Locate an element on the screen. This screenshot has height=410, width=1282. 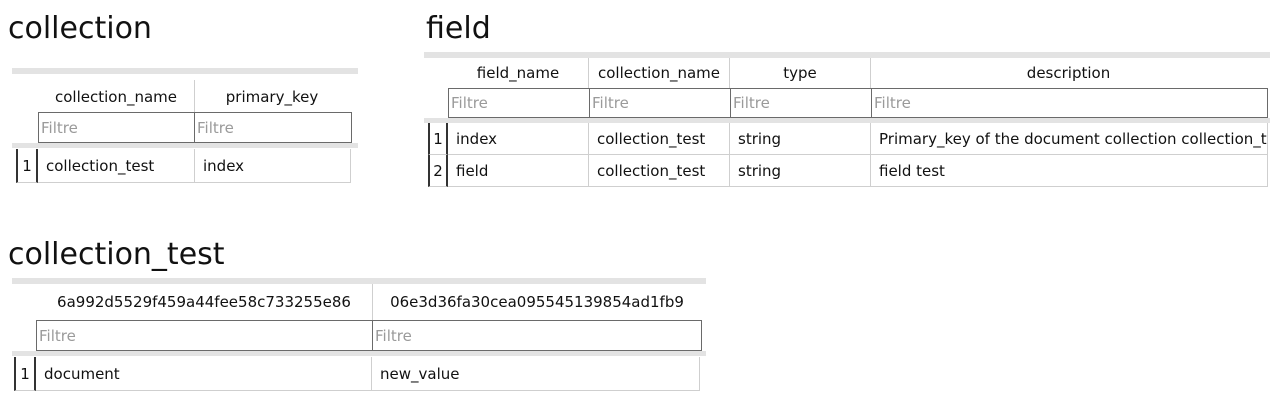
filter-field-name is located at coordinates (519, 103).